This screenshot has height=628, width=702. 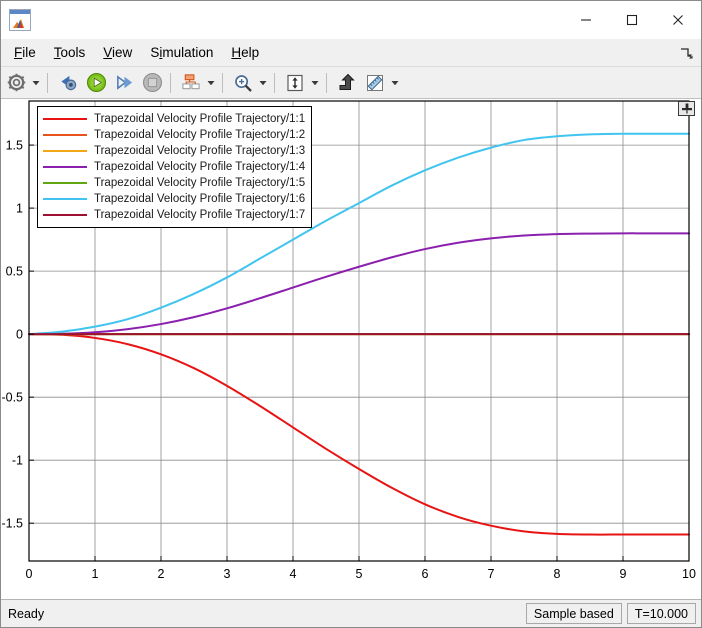 I want to click on autoscale-dropdown, so click(x=314, y=83).